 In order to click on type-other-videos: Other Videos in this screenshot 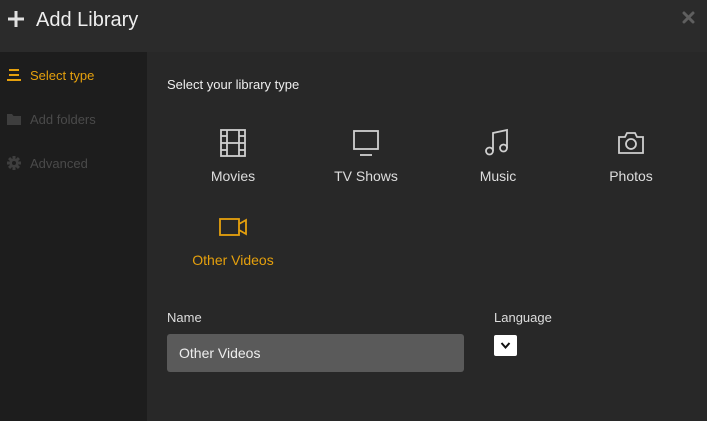, I will do `click(233, 247)`.